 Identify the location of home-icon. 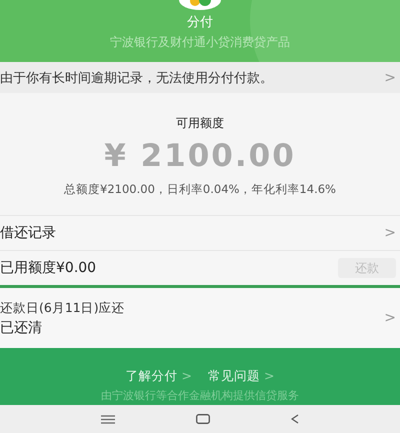
(203, 419).